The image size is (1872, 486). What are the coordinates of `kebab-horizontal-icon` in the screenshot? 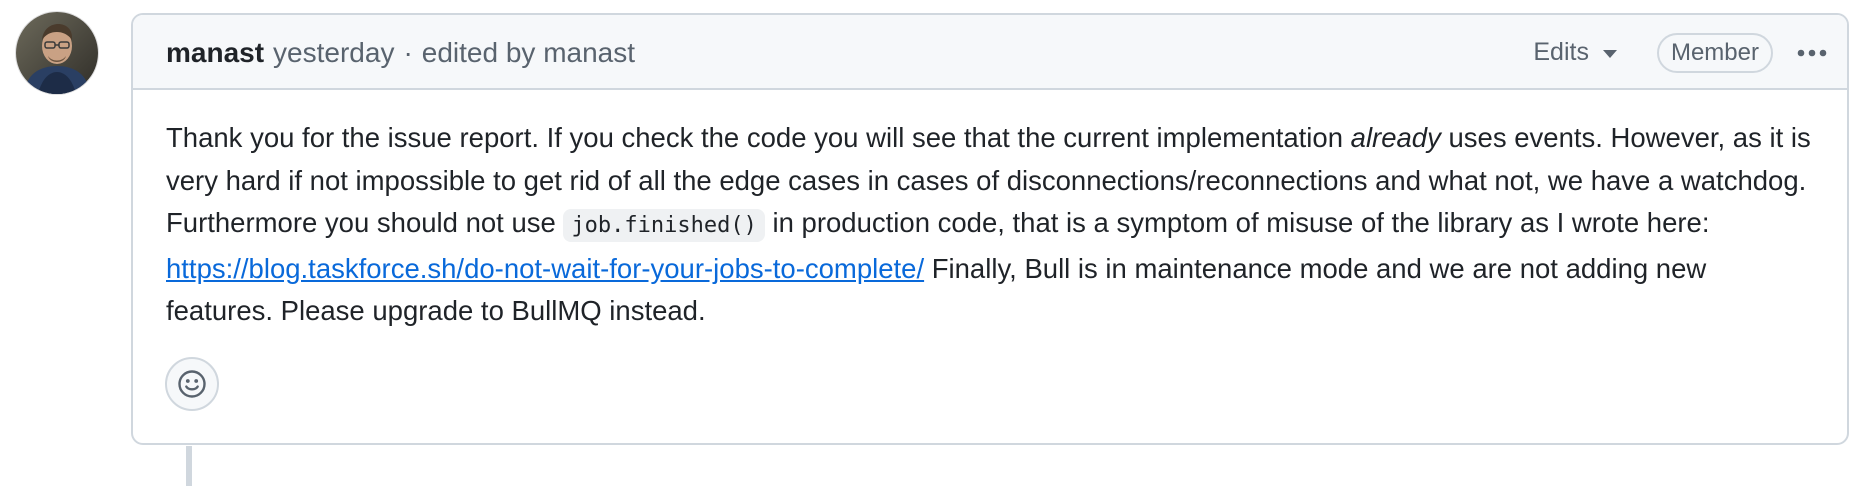 It's located at (1812, 52).